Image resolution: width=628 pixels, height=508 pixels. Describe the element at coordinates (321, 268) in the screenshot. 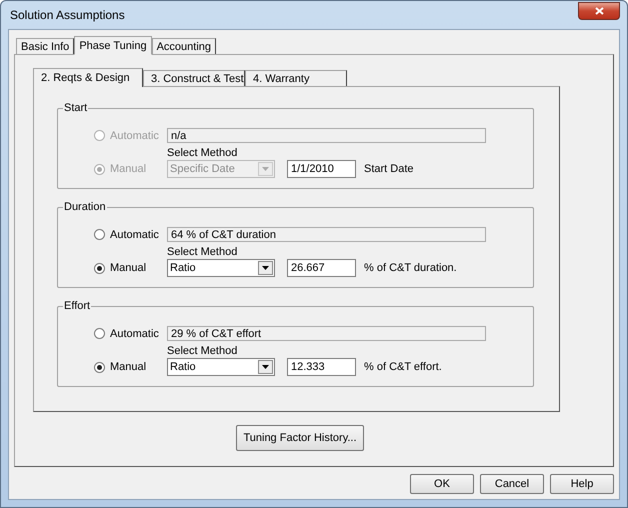

I see `input-field: 26.667` at that location.